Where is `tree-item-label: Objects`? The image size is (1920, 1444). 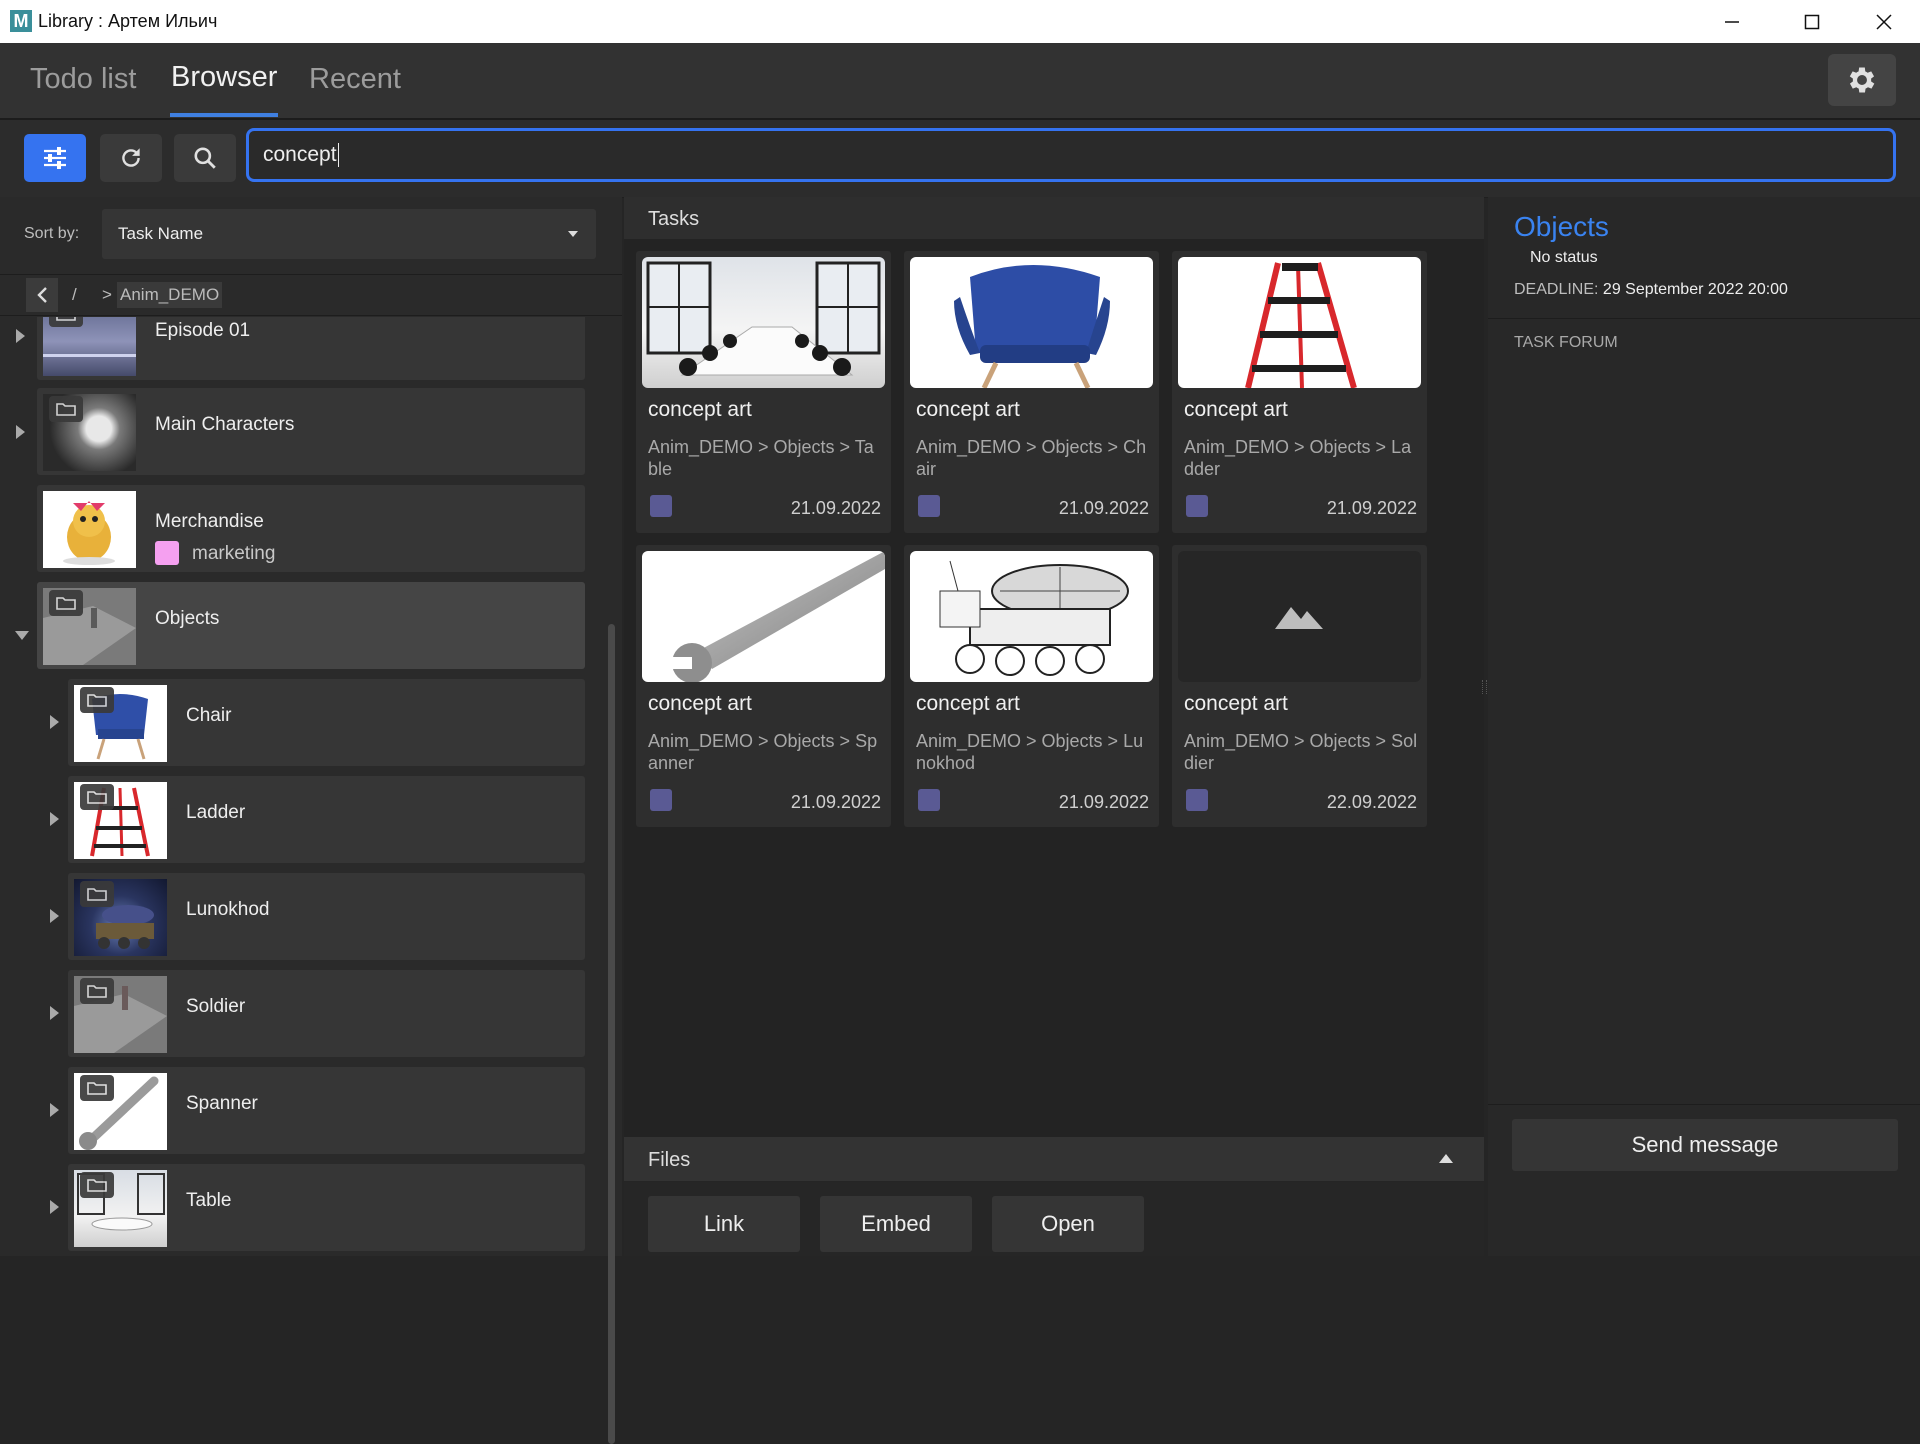 tree-item-label: Objects is located at coordinates (187, 618).